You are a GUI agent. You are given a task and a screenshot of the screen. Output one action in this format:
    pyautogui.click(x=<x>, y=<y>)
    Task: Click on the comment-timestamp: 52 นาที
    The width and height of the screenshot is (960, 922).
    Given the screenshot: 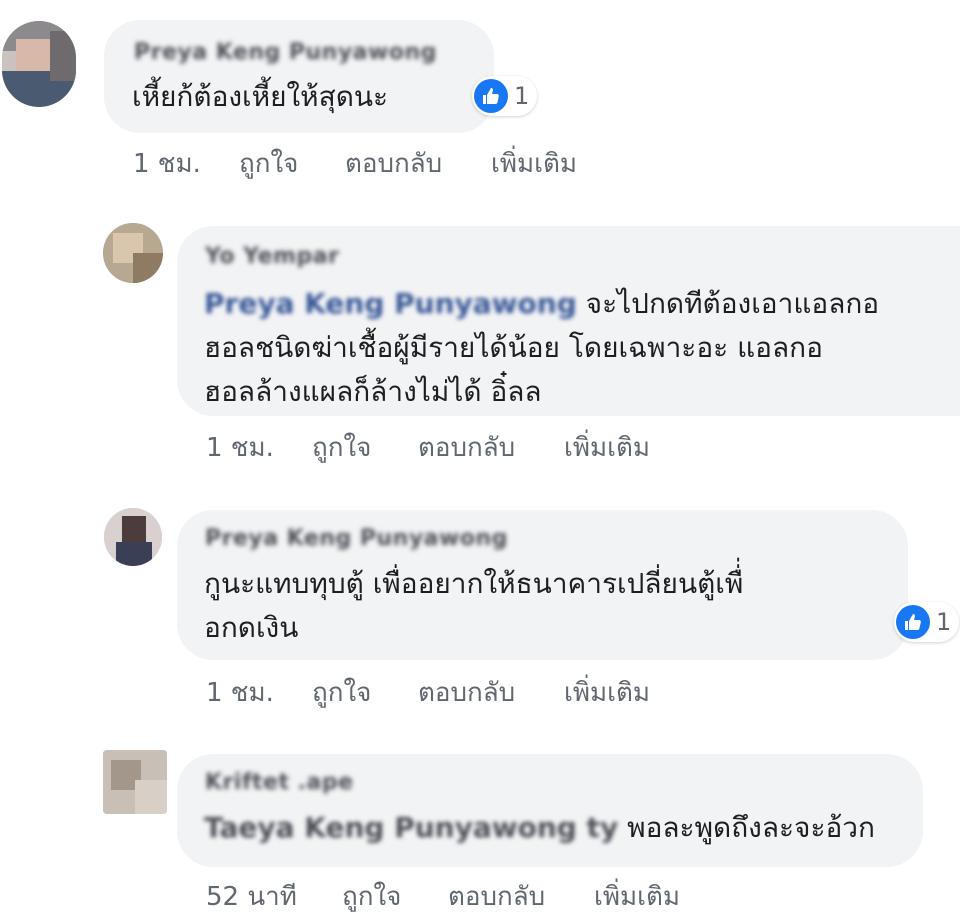 What is the action you would take?
    pyautogui.click(x=274, y=896)
    